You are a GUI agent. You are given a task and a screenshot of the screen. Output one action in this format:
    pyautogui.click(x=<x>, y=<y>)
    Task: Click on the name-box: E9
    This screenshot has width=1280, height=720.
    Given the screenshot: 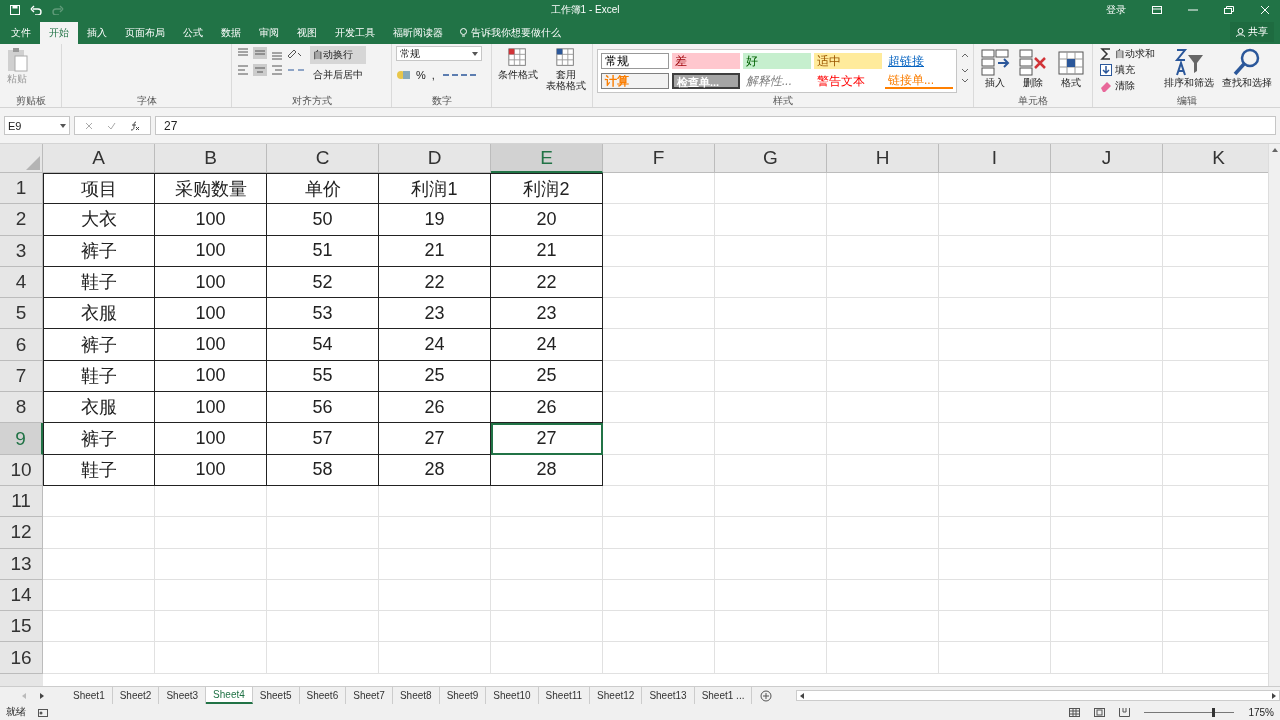 What is the action you would take?
    pyautogui.click(x=37, y=125)
    